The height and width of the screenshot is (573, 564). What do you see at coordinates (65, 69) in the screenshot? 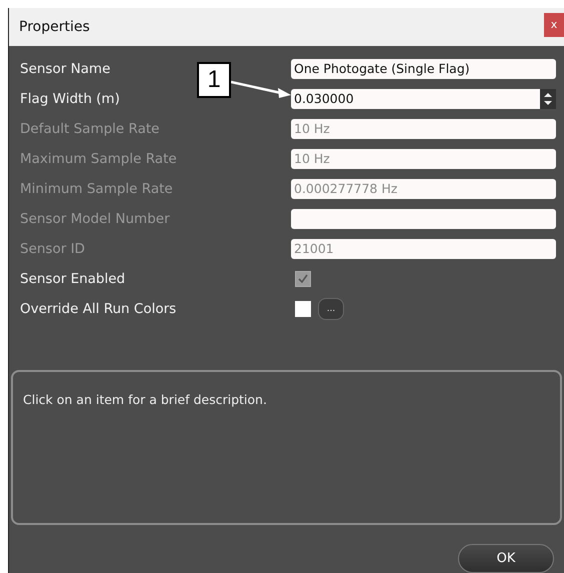
I see `property-label: Sensor Name` at bounding box center [65, 69].